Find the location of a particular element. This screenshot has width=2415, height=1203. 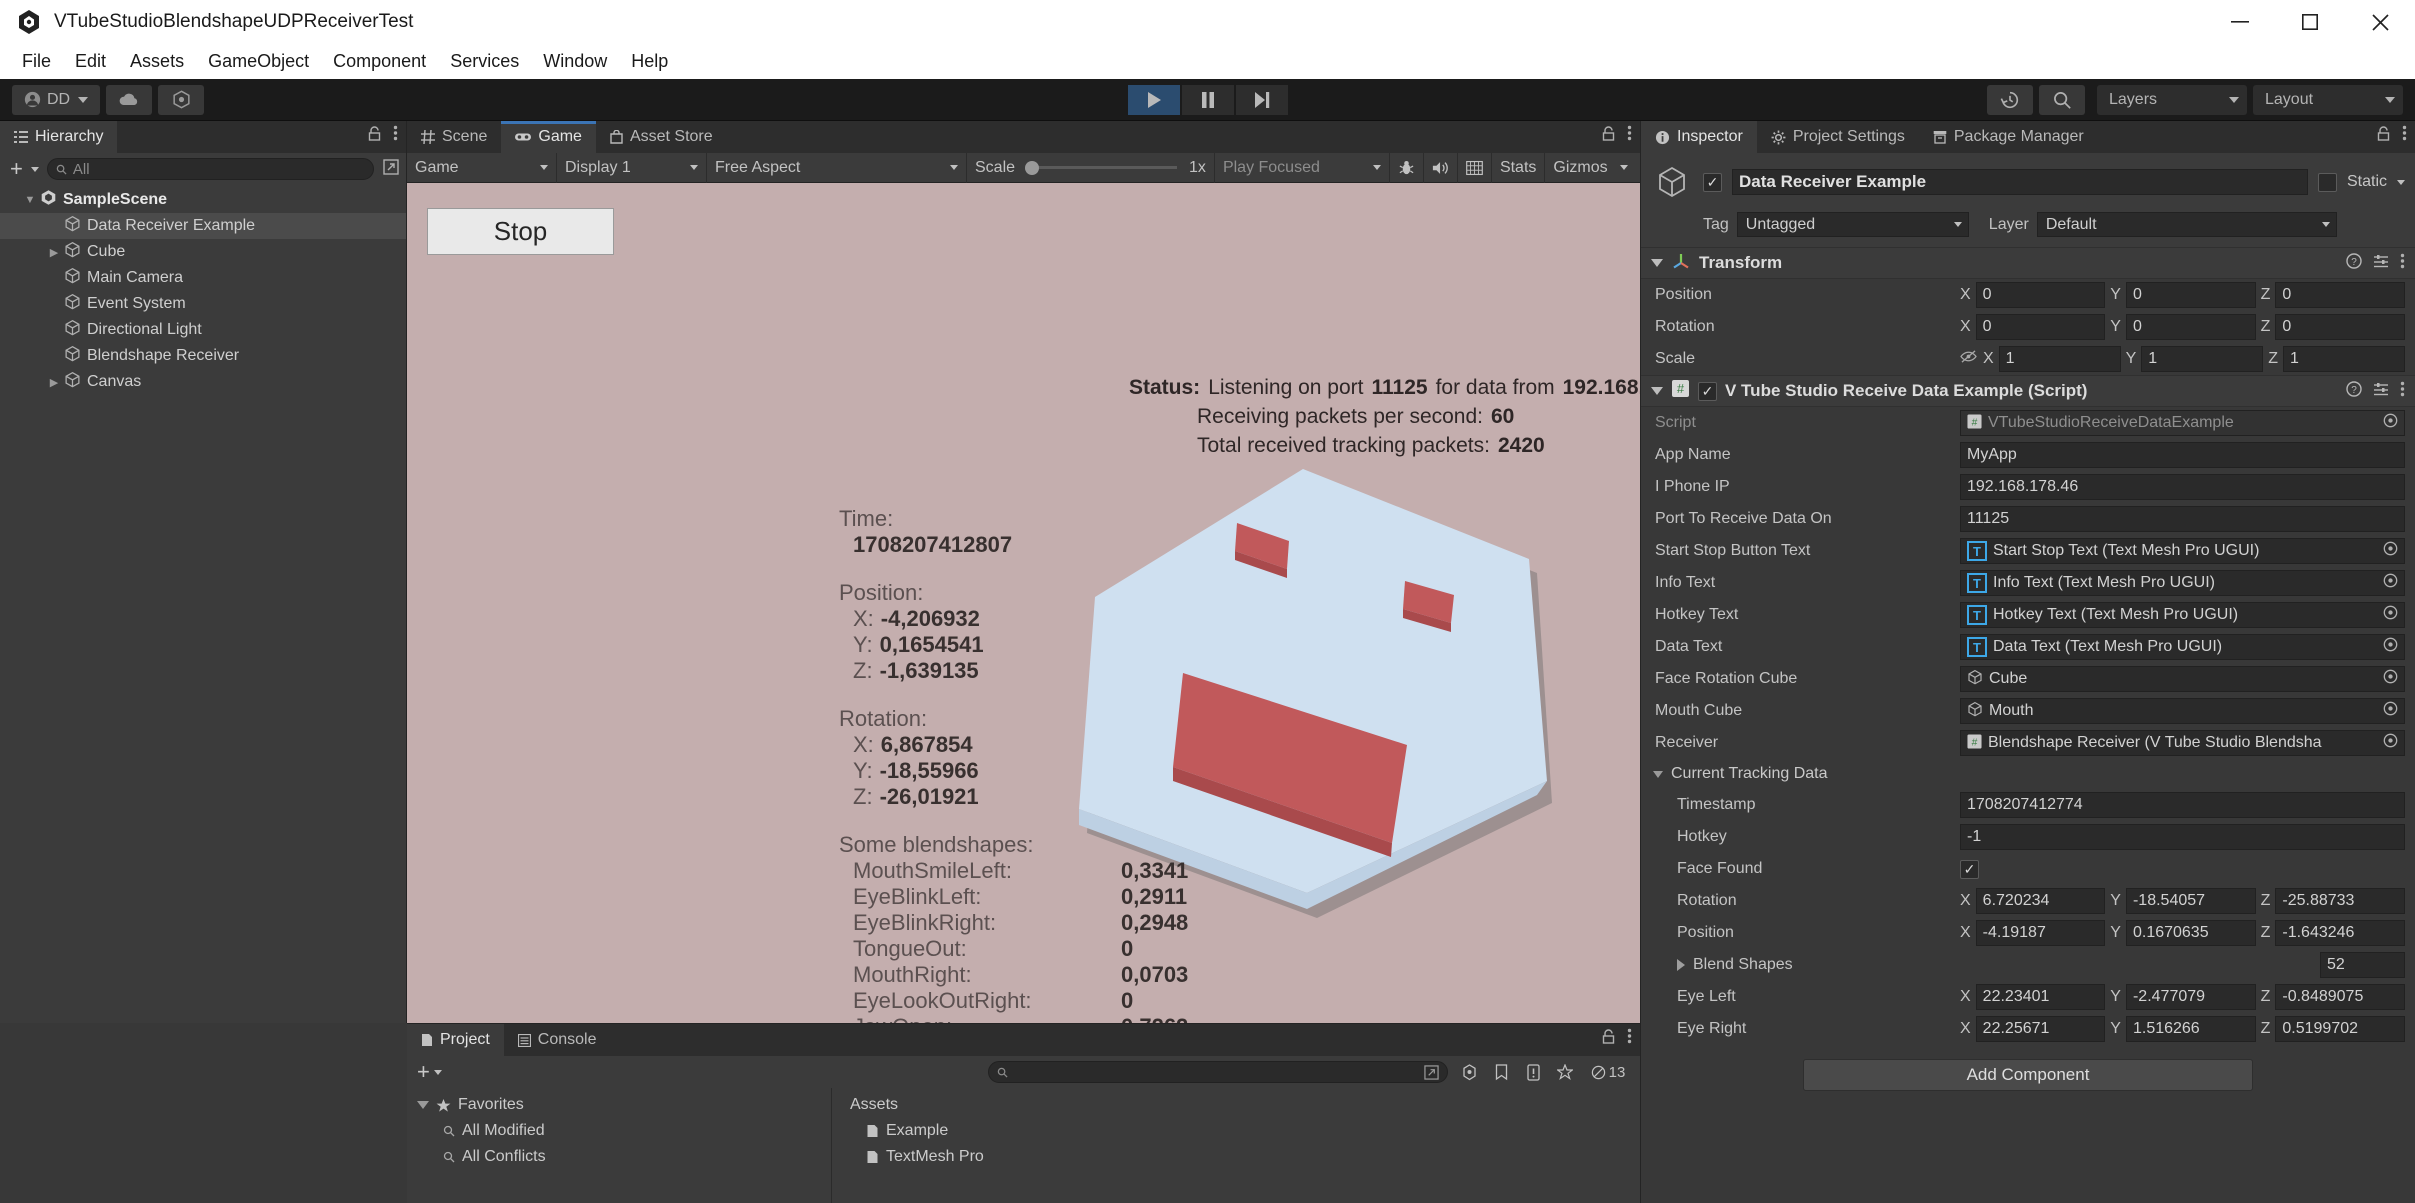

warning-icon is located at coordinates (1533, 1072).